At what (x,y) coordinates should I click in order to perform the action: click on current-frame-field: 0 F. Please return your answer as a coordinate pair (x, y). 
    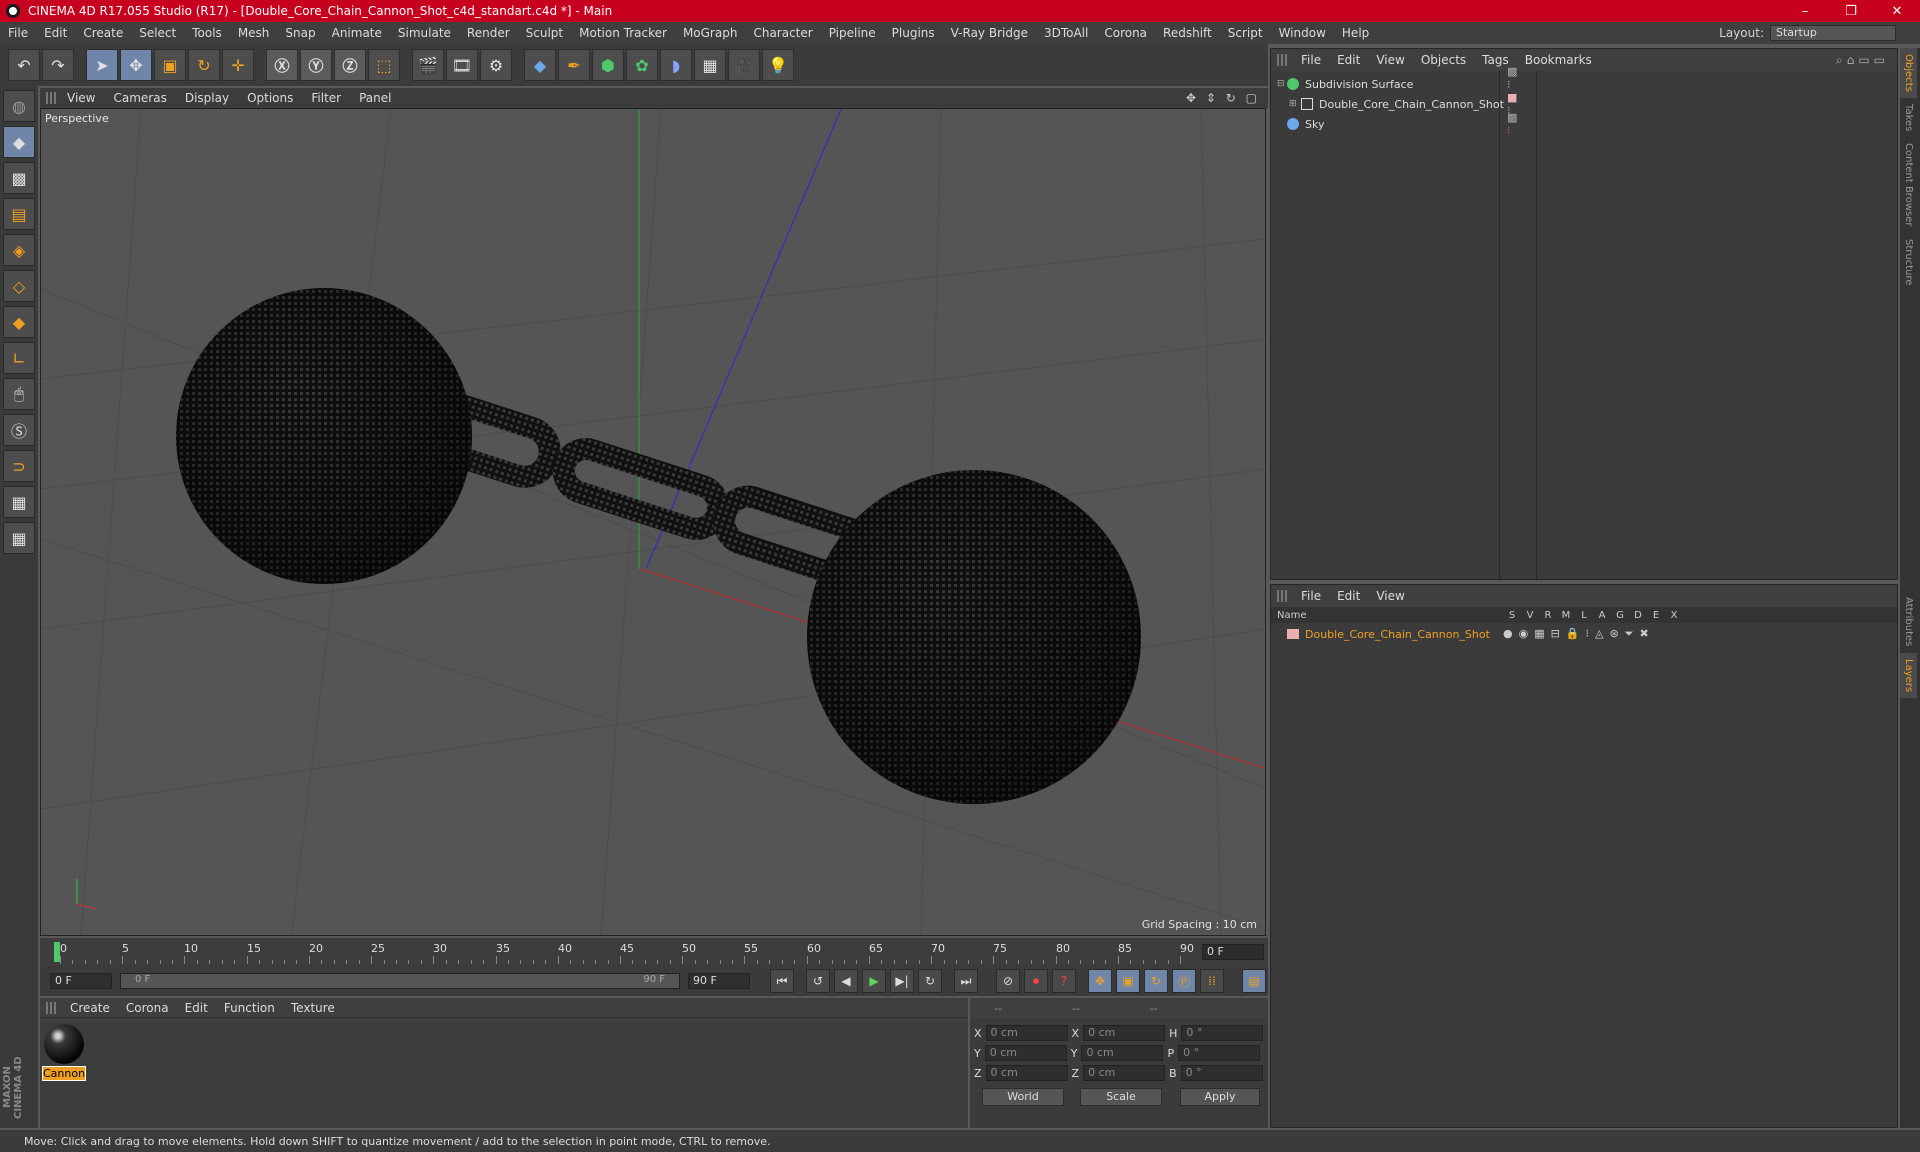
    Looking at the image, I should click on (1233, 952).